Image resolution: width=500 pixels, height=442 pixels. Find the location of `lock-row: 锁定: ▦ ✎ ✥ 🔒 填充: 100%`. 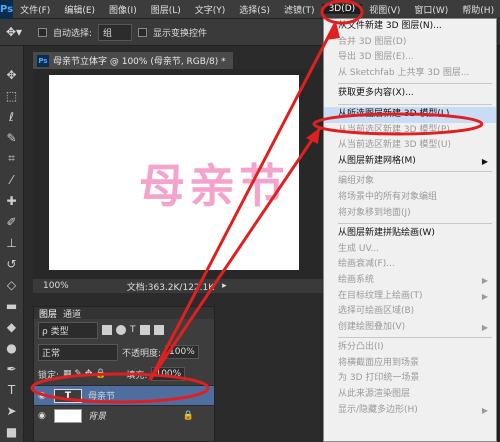

lock-row: 锁定: ▦ ✎ ✥ 🔒 填充: 100% is located at coordinates (124, 374).